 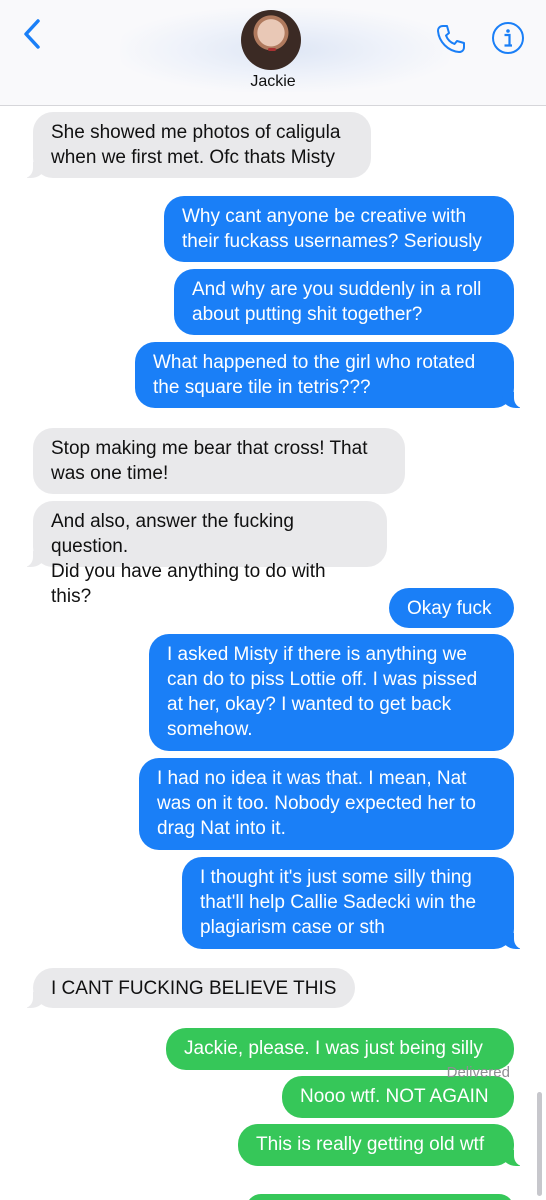 What do you see at coordinates (380, 1197) in the screenshot?
I see `message-sent-sms-partial` at bounding box center [380, 1197].